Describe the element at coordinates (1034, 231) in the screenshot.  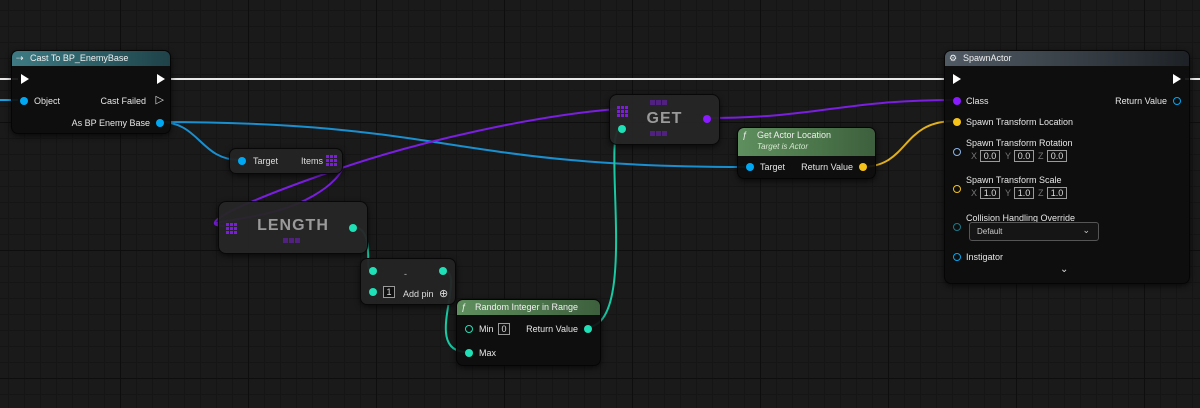
I see `collision-dropdown: Default ⌄` at that location.